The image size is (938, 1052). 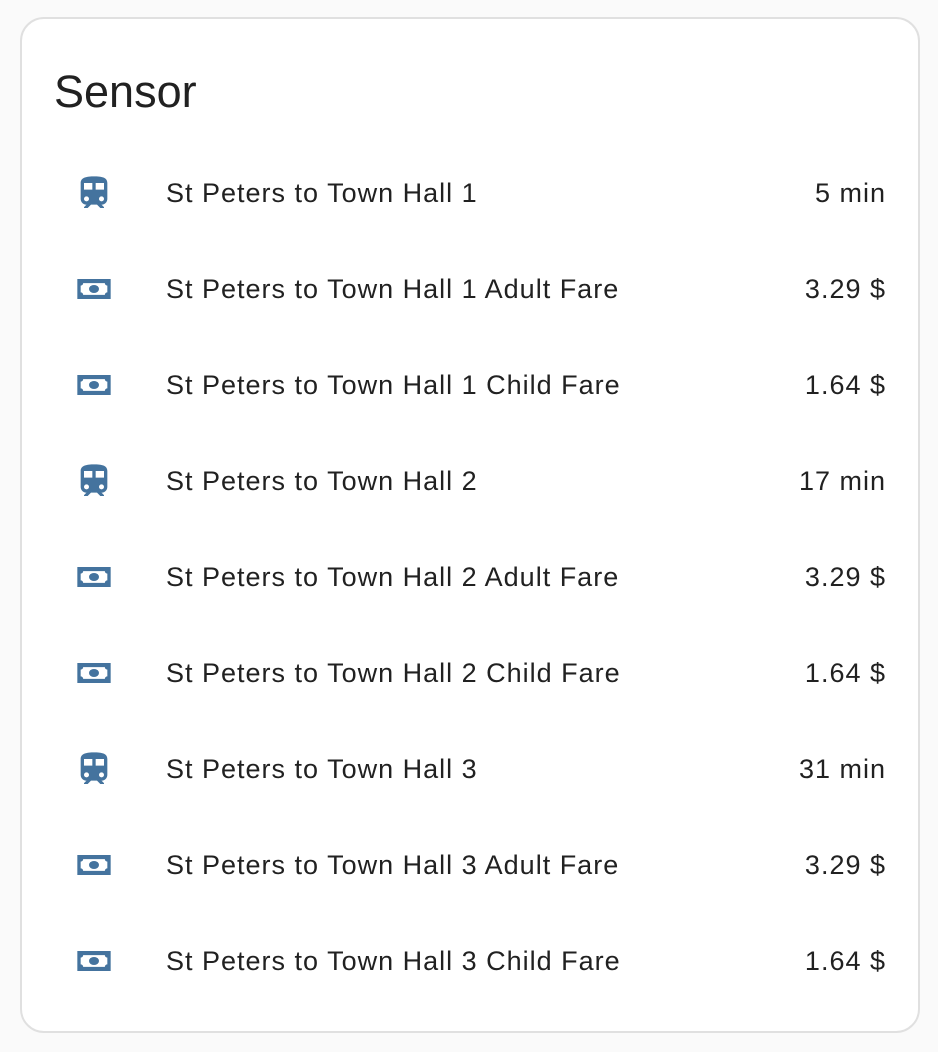 What do you see at coordinates (842, 481) in the screenshot?
I see `entity-state: 17 min` at bounding box center [842, 481].